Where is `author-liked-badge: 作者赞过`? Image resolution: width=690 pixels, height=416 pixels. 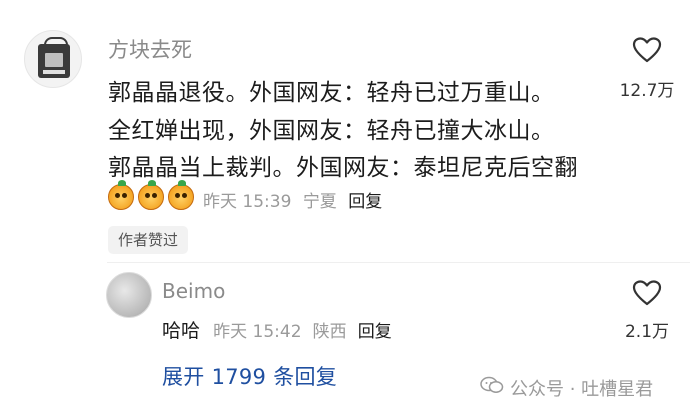
author-liked-badge: 作者赞过 is located at coordinates (148, 240).